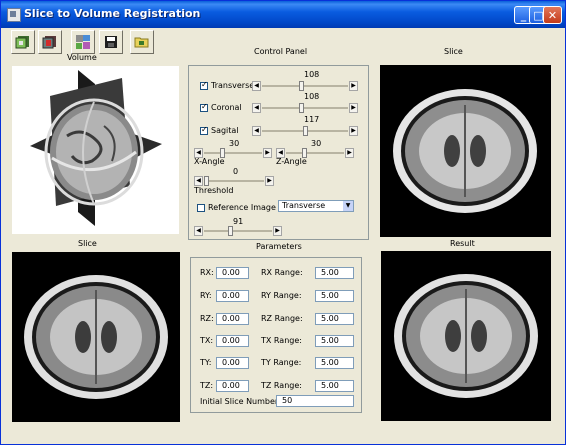 This screenshot has height=445, width=566. Describe the element at coordinates (204, 130) in the screenshot. I see `sagittal-checkbox` at that location.